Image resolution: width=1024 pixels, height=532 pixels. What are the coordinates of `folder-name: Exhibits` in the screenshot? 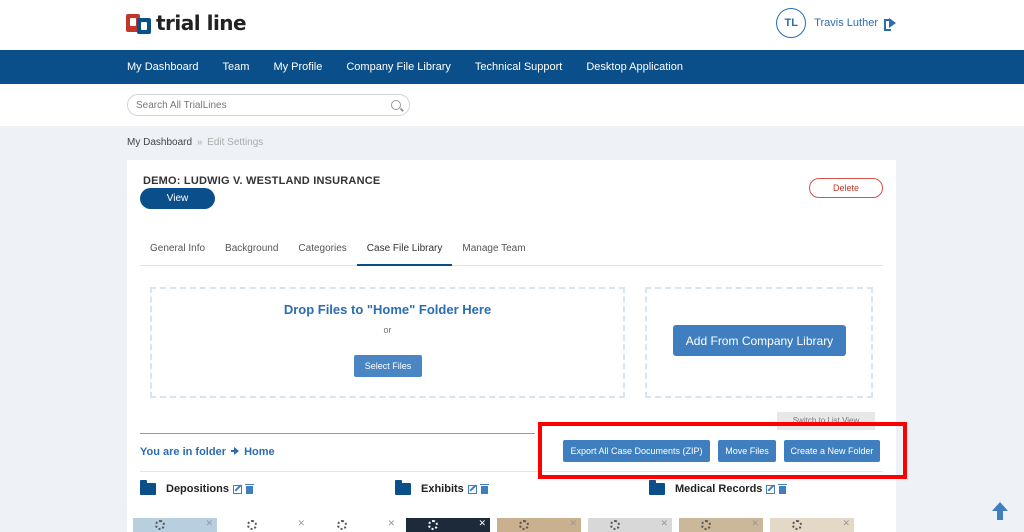 It's located at (442, 489).